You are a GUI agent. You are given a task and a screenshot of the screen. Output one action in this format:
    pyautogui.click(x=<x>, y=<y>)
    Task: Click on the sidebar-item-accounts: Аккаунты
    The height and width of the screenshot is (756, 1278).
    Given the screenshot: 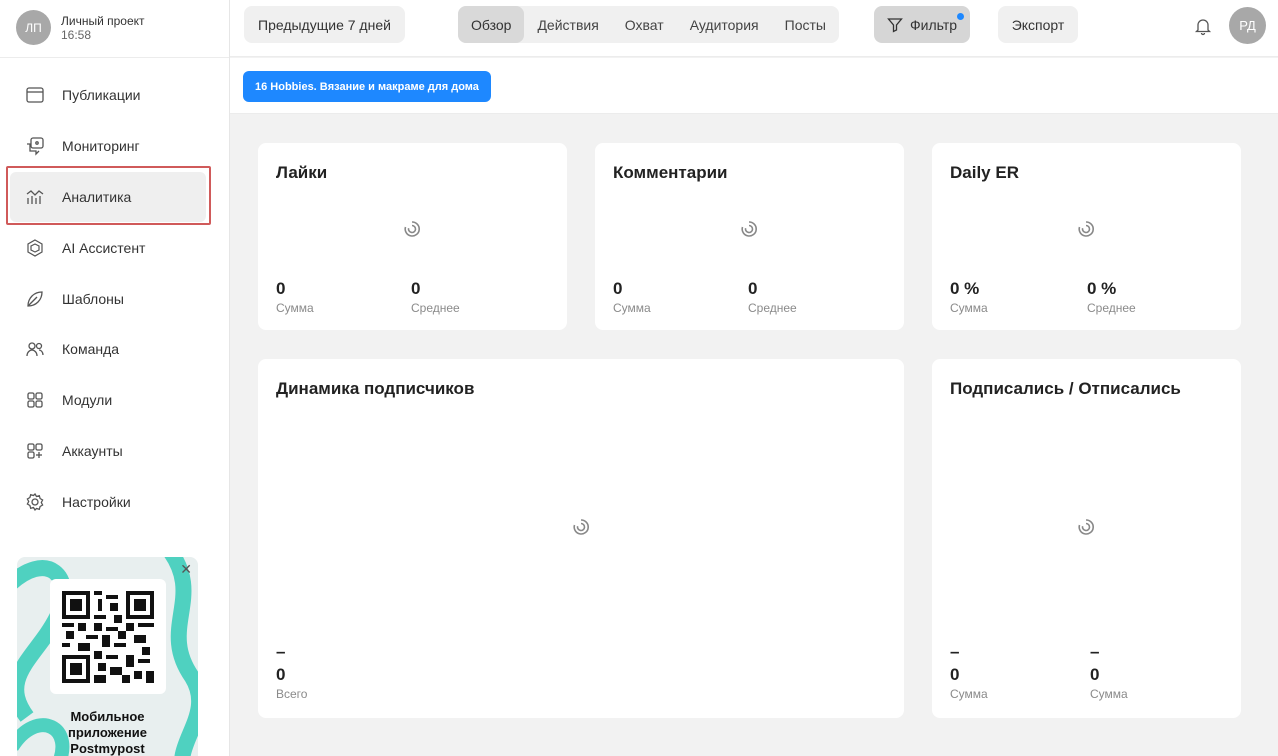 What is the action you would take?
    pyautogui.click(x=108, y=451)
    